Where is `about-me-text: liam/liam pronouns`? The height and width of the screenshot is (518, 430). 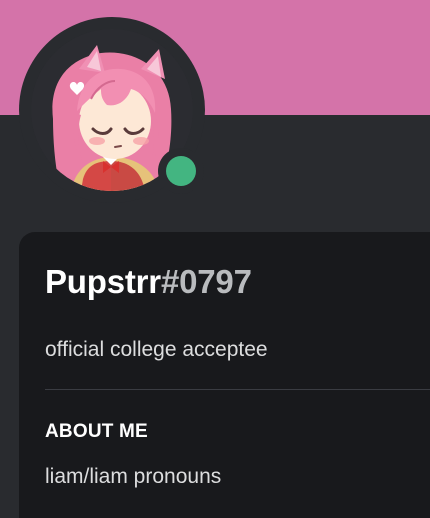 about-me-text: liam/liam pronouns is located at coordinates (133, 476).